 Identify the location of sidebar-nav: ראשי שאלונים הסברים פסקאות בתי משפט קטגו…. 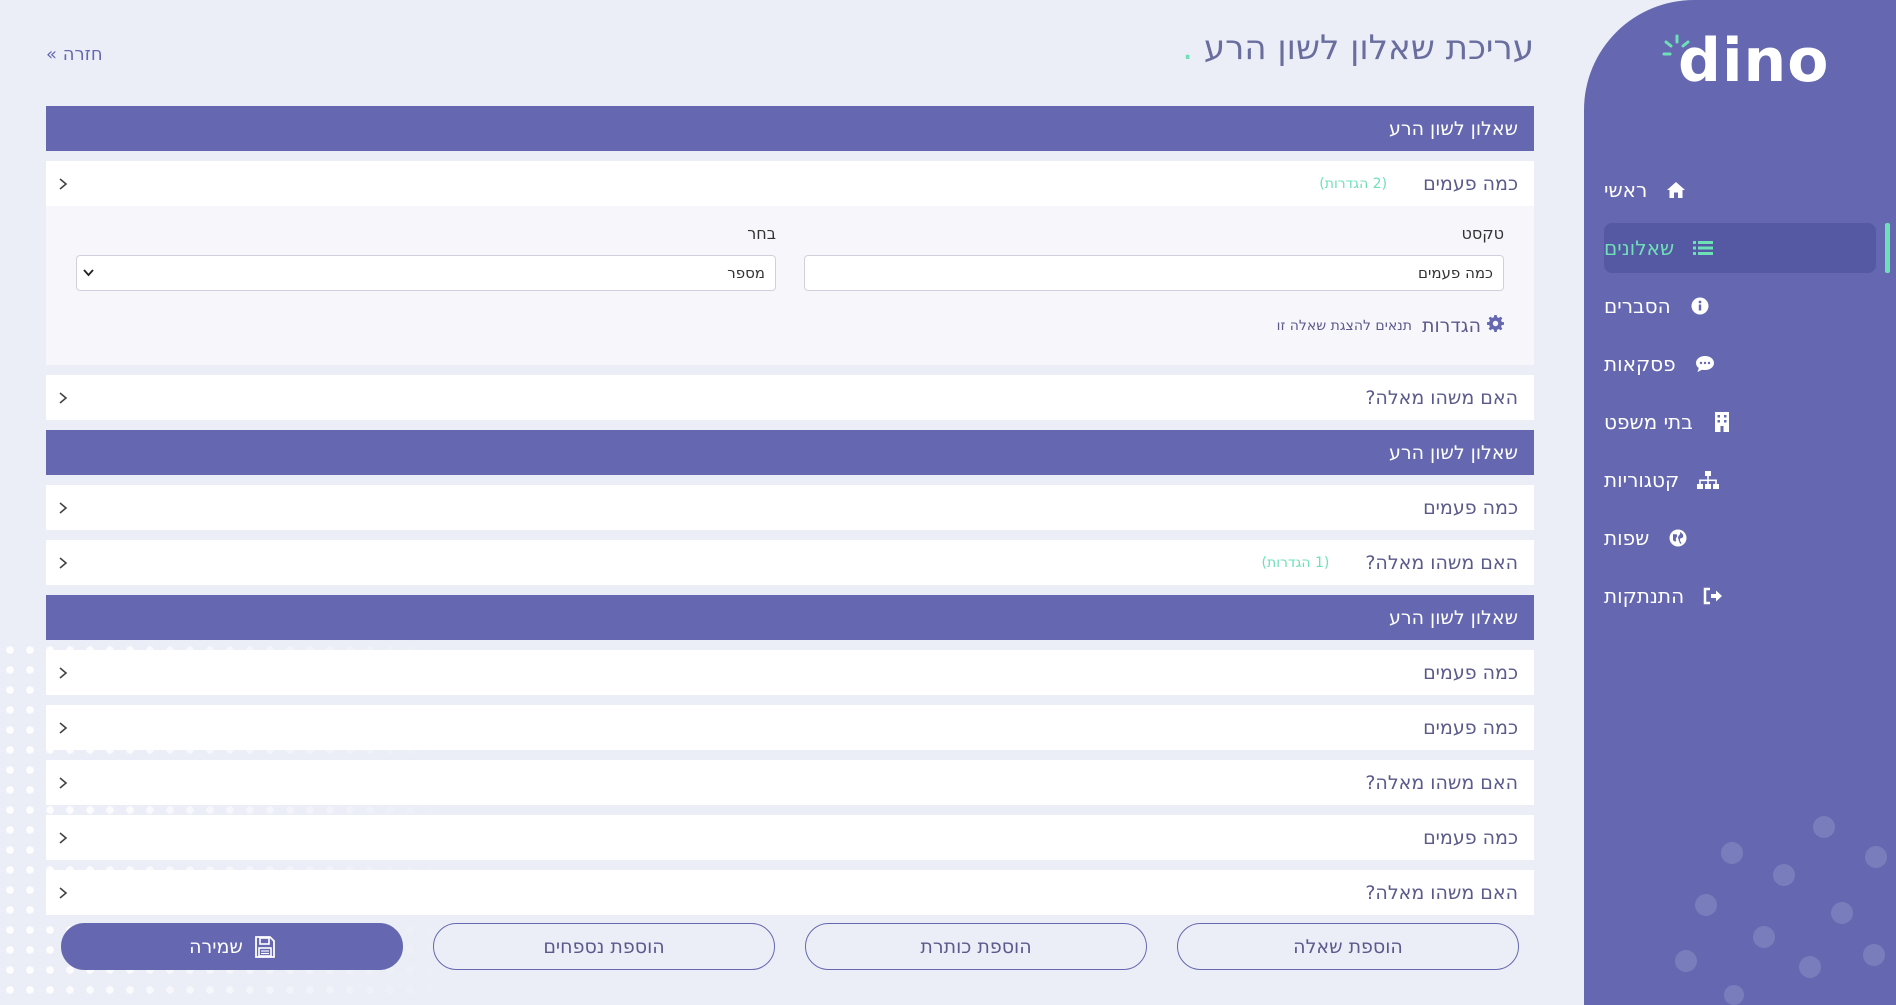
(1747, 397).